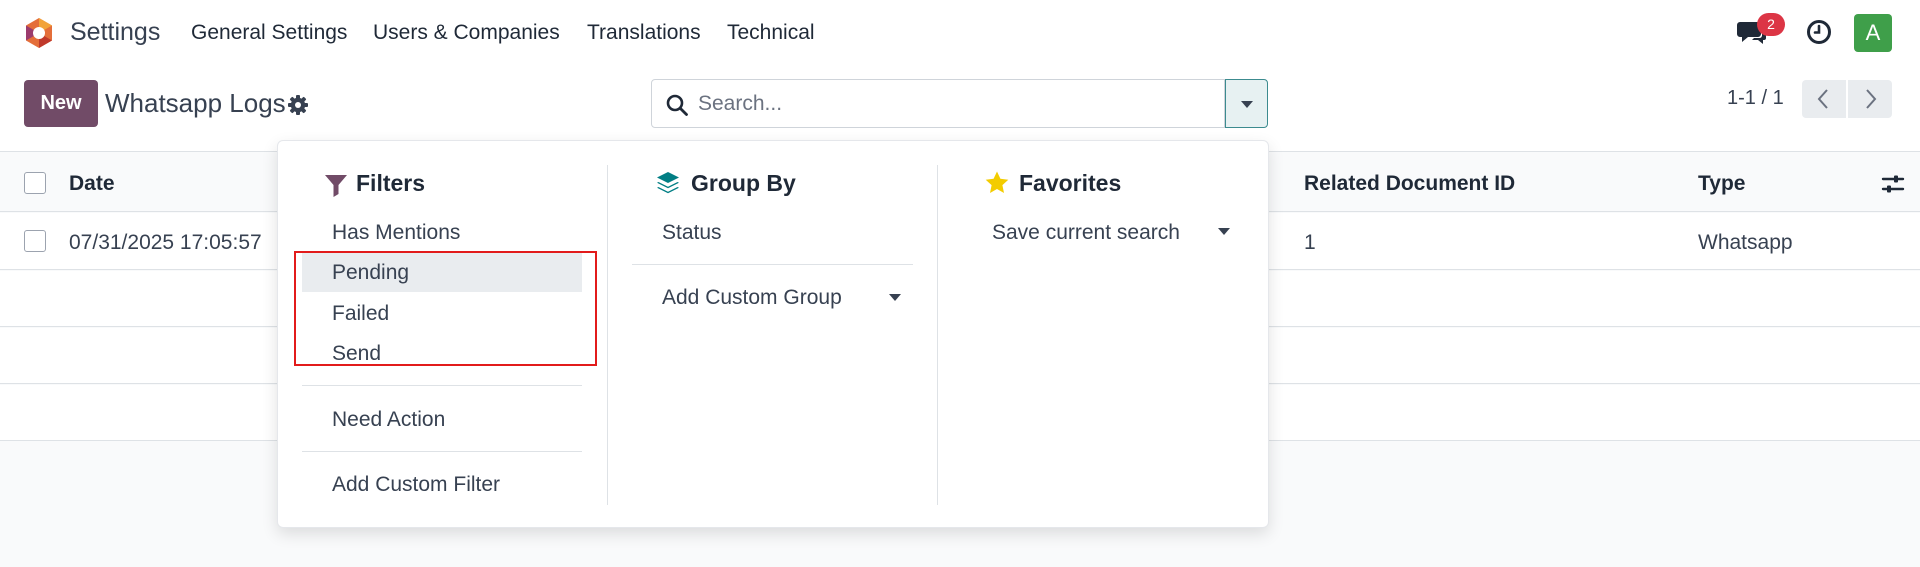 Image resolution: width=1920 pixels, height=567 pixels. Describe the element at coordinates (61, 103) in the screenshot. I see `new-button: New` at that location.